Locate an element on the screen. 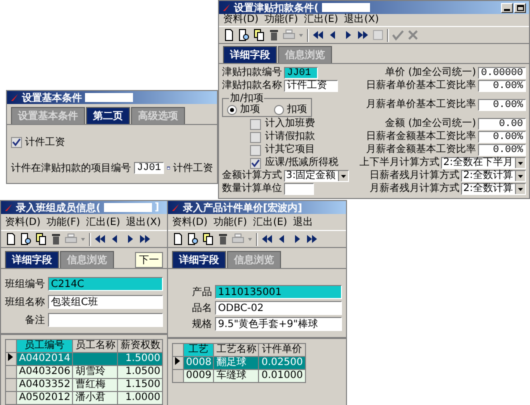 The height and width of the screenshot is (405, 530). column-header: 员工编号 is located at coordinates (44, 346).